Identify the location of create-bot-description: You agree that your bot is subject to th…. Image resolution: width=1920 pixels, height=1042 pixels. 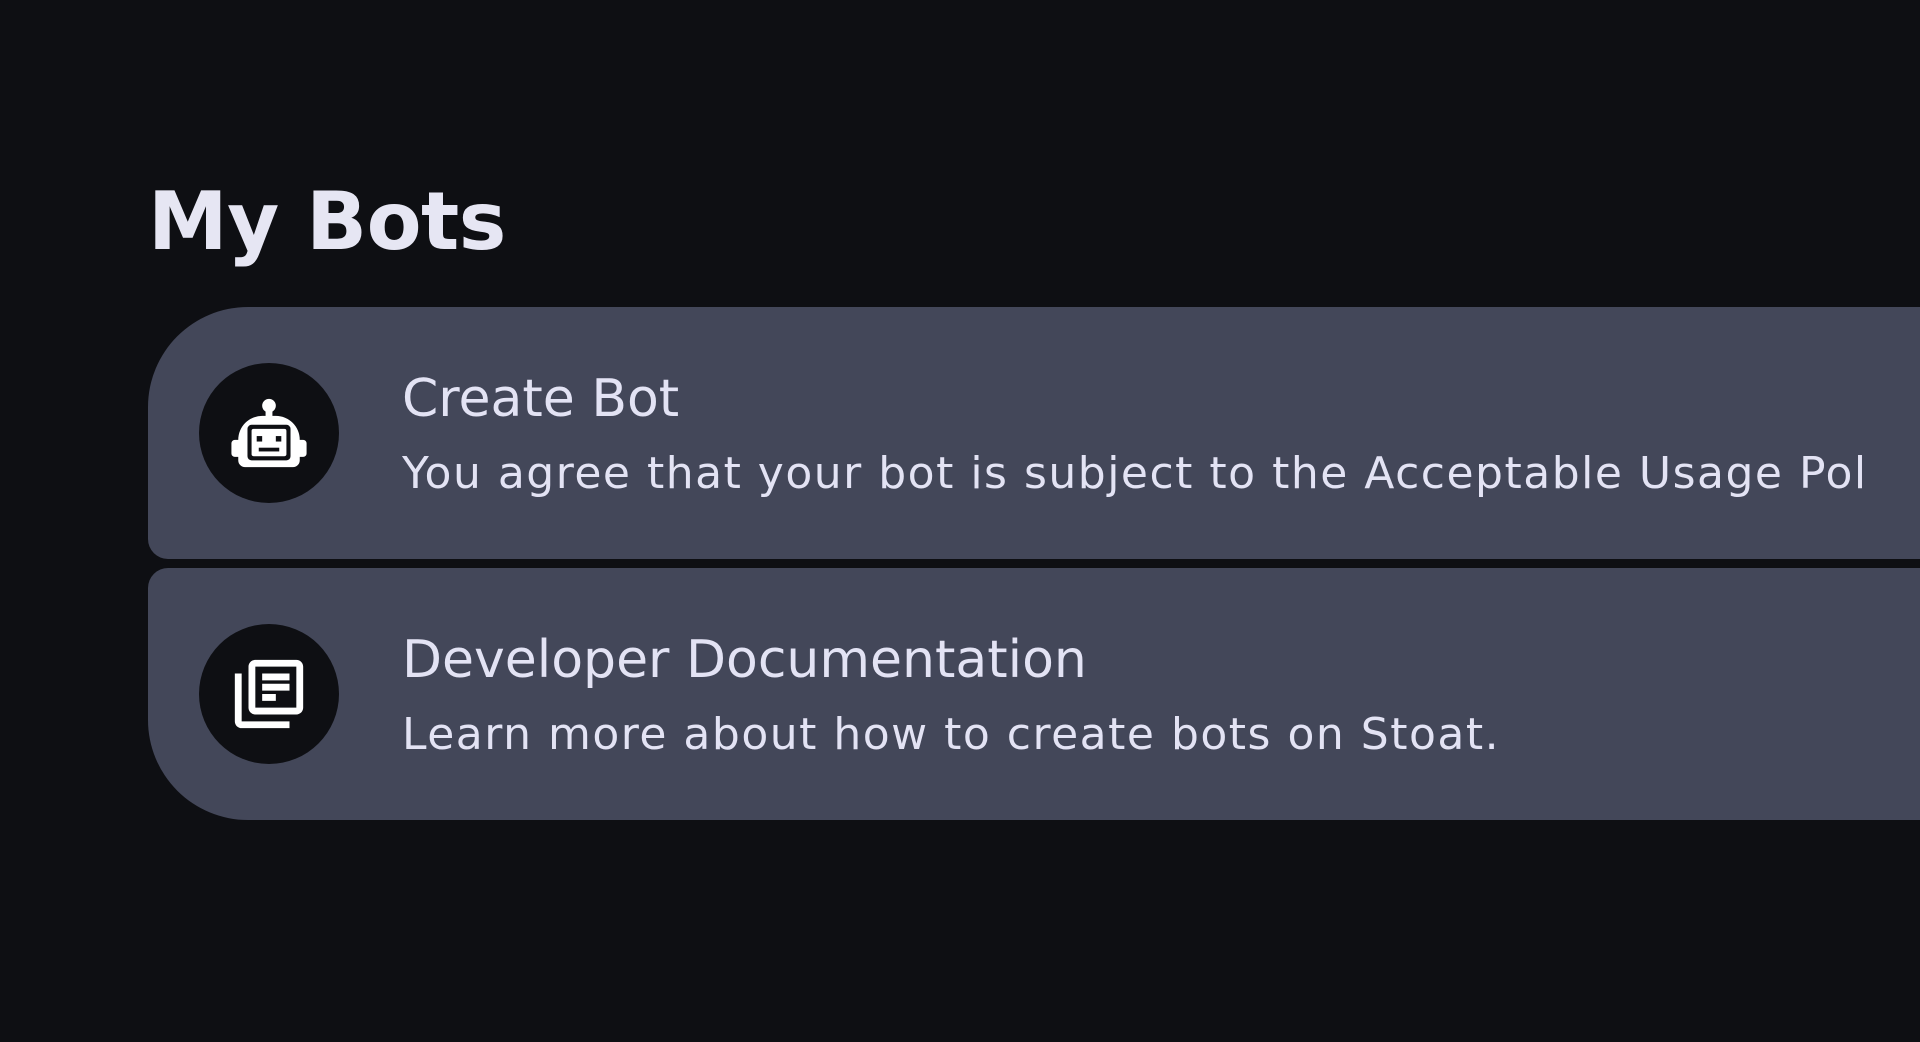
(1135, 473).